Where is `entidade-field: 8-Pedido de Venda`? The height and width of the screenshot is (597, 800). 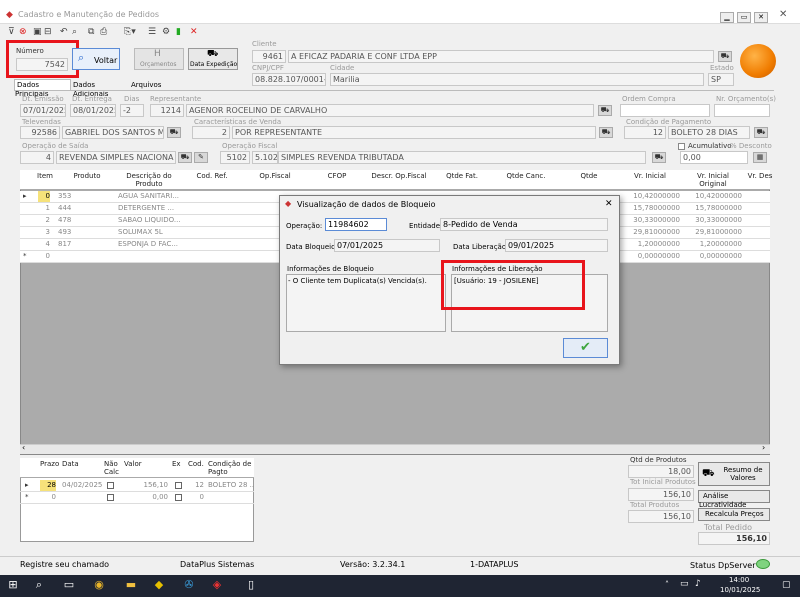
entidade-field: 8-Pedido de Venda is located at coordinates (524, 224).